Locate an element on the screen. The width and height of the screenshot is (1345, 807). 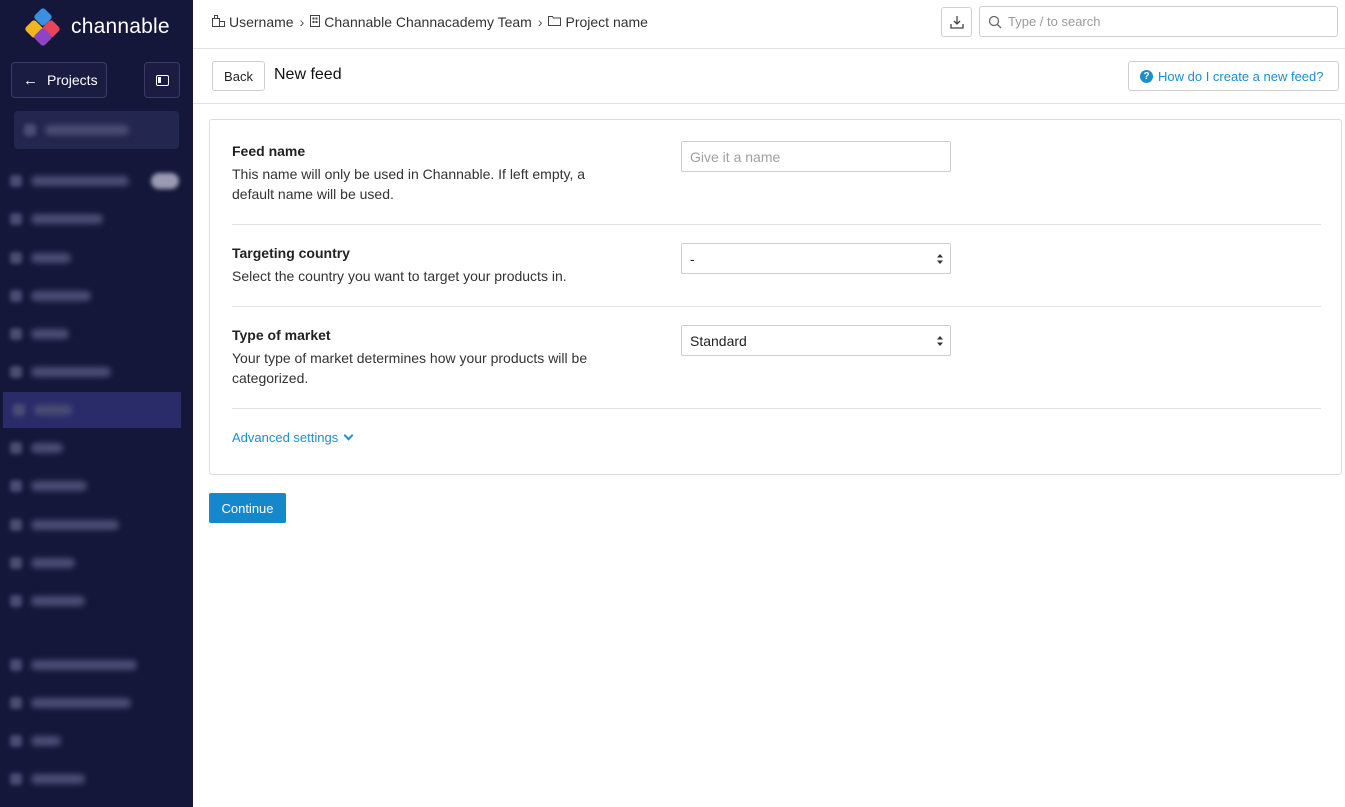
search-input is located at coordinates (1168, 21).